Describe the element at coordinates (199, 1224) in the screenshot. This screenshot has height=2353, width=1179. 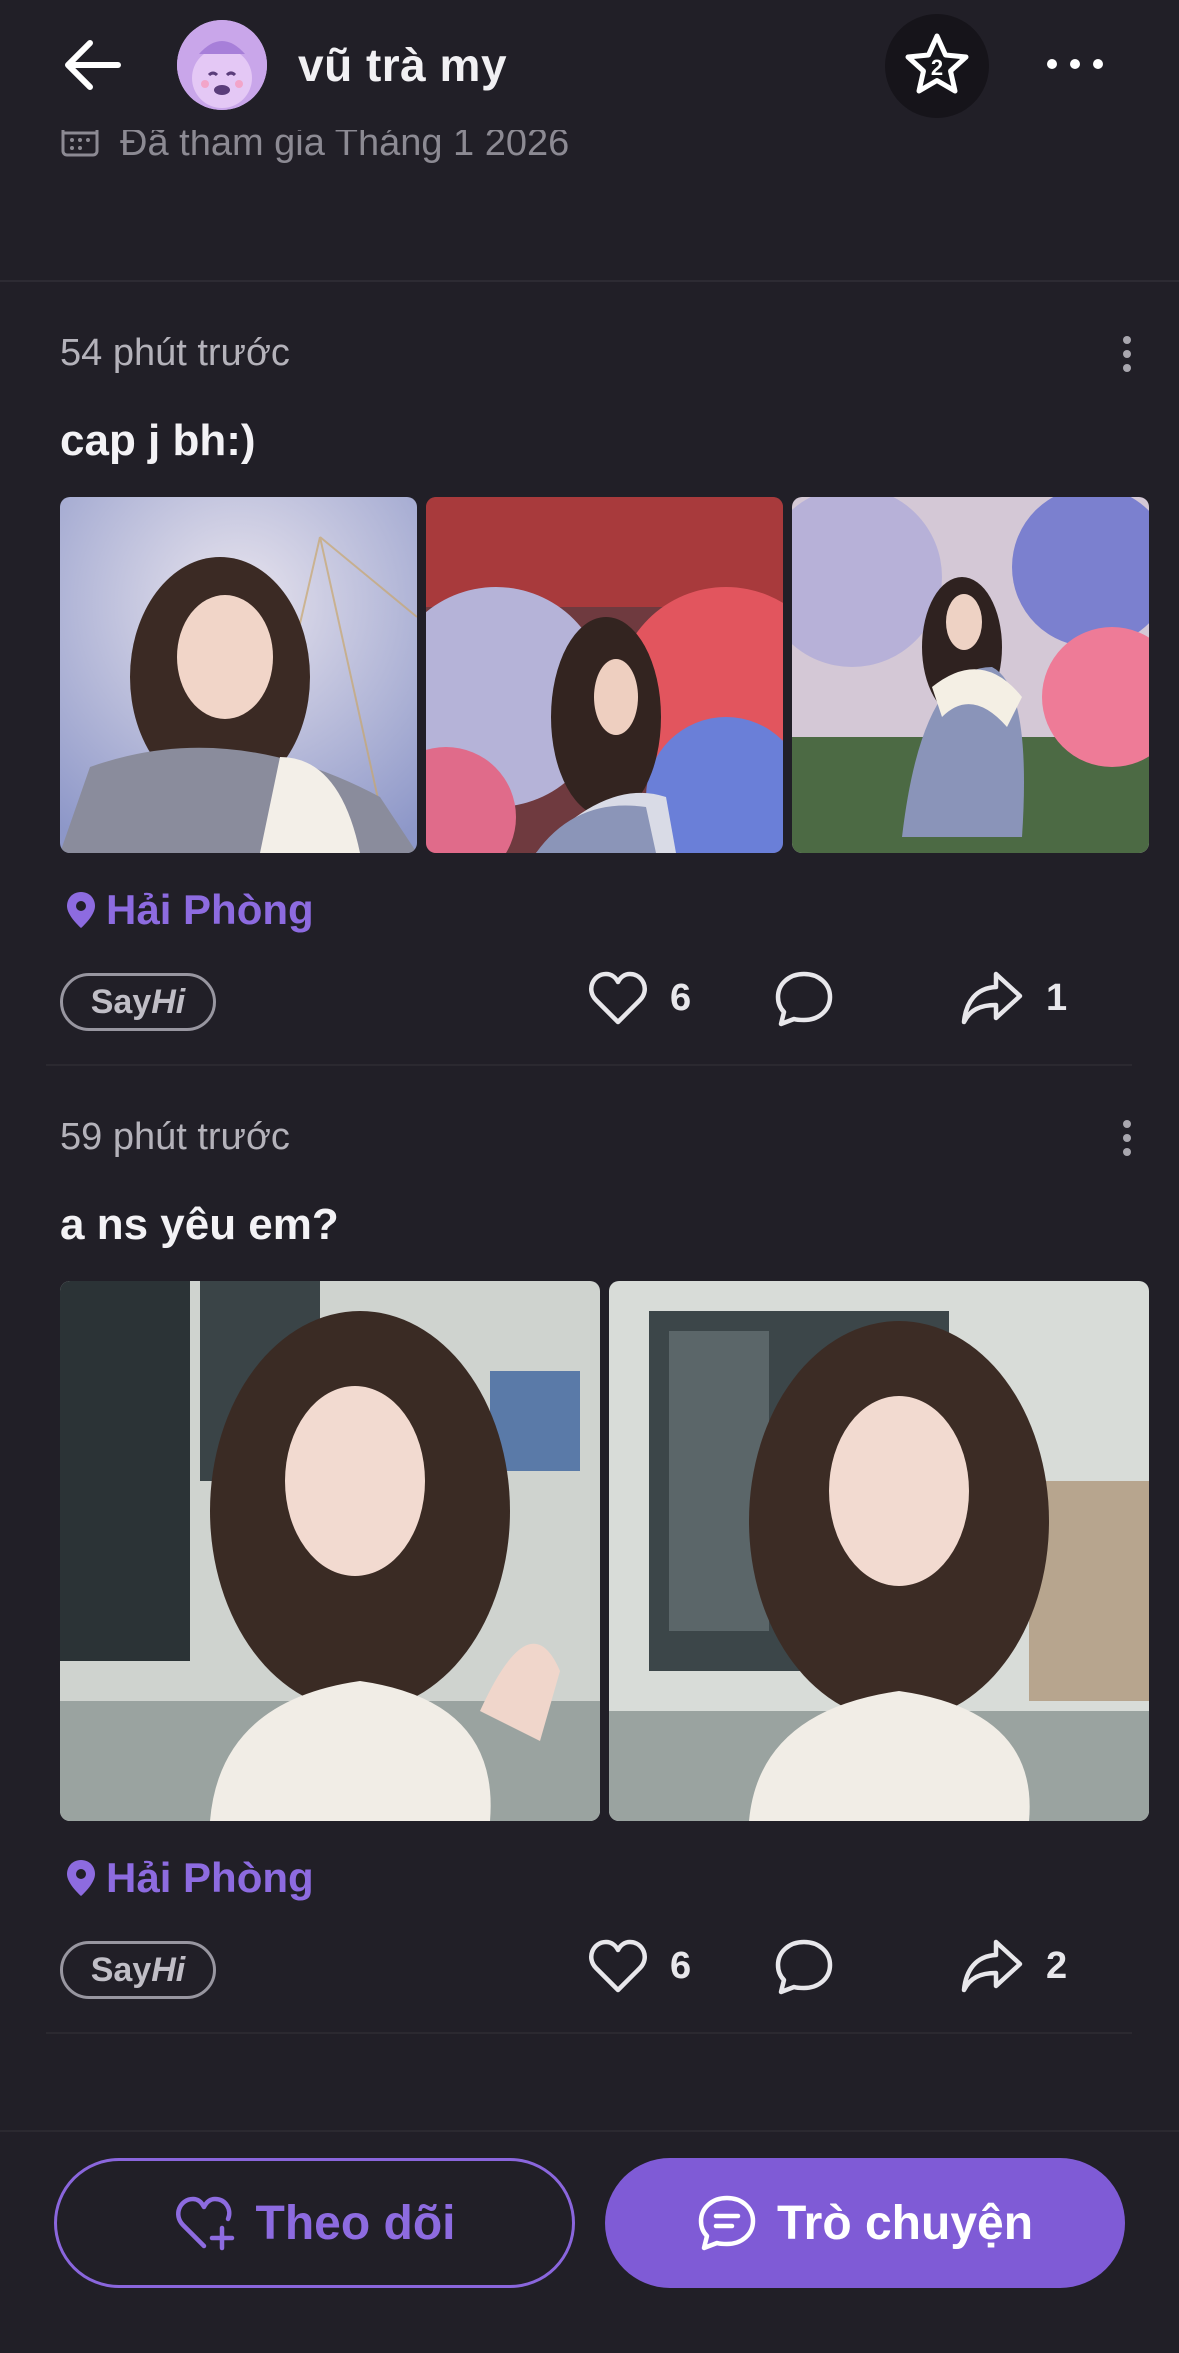
I see `post-caption: a ns yêu em?` at that location.